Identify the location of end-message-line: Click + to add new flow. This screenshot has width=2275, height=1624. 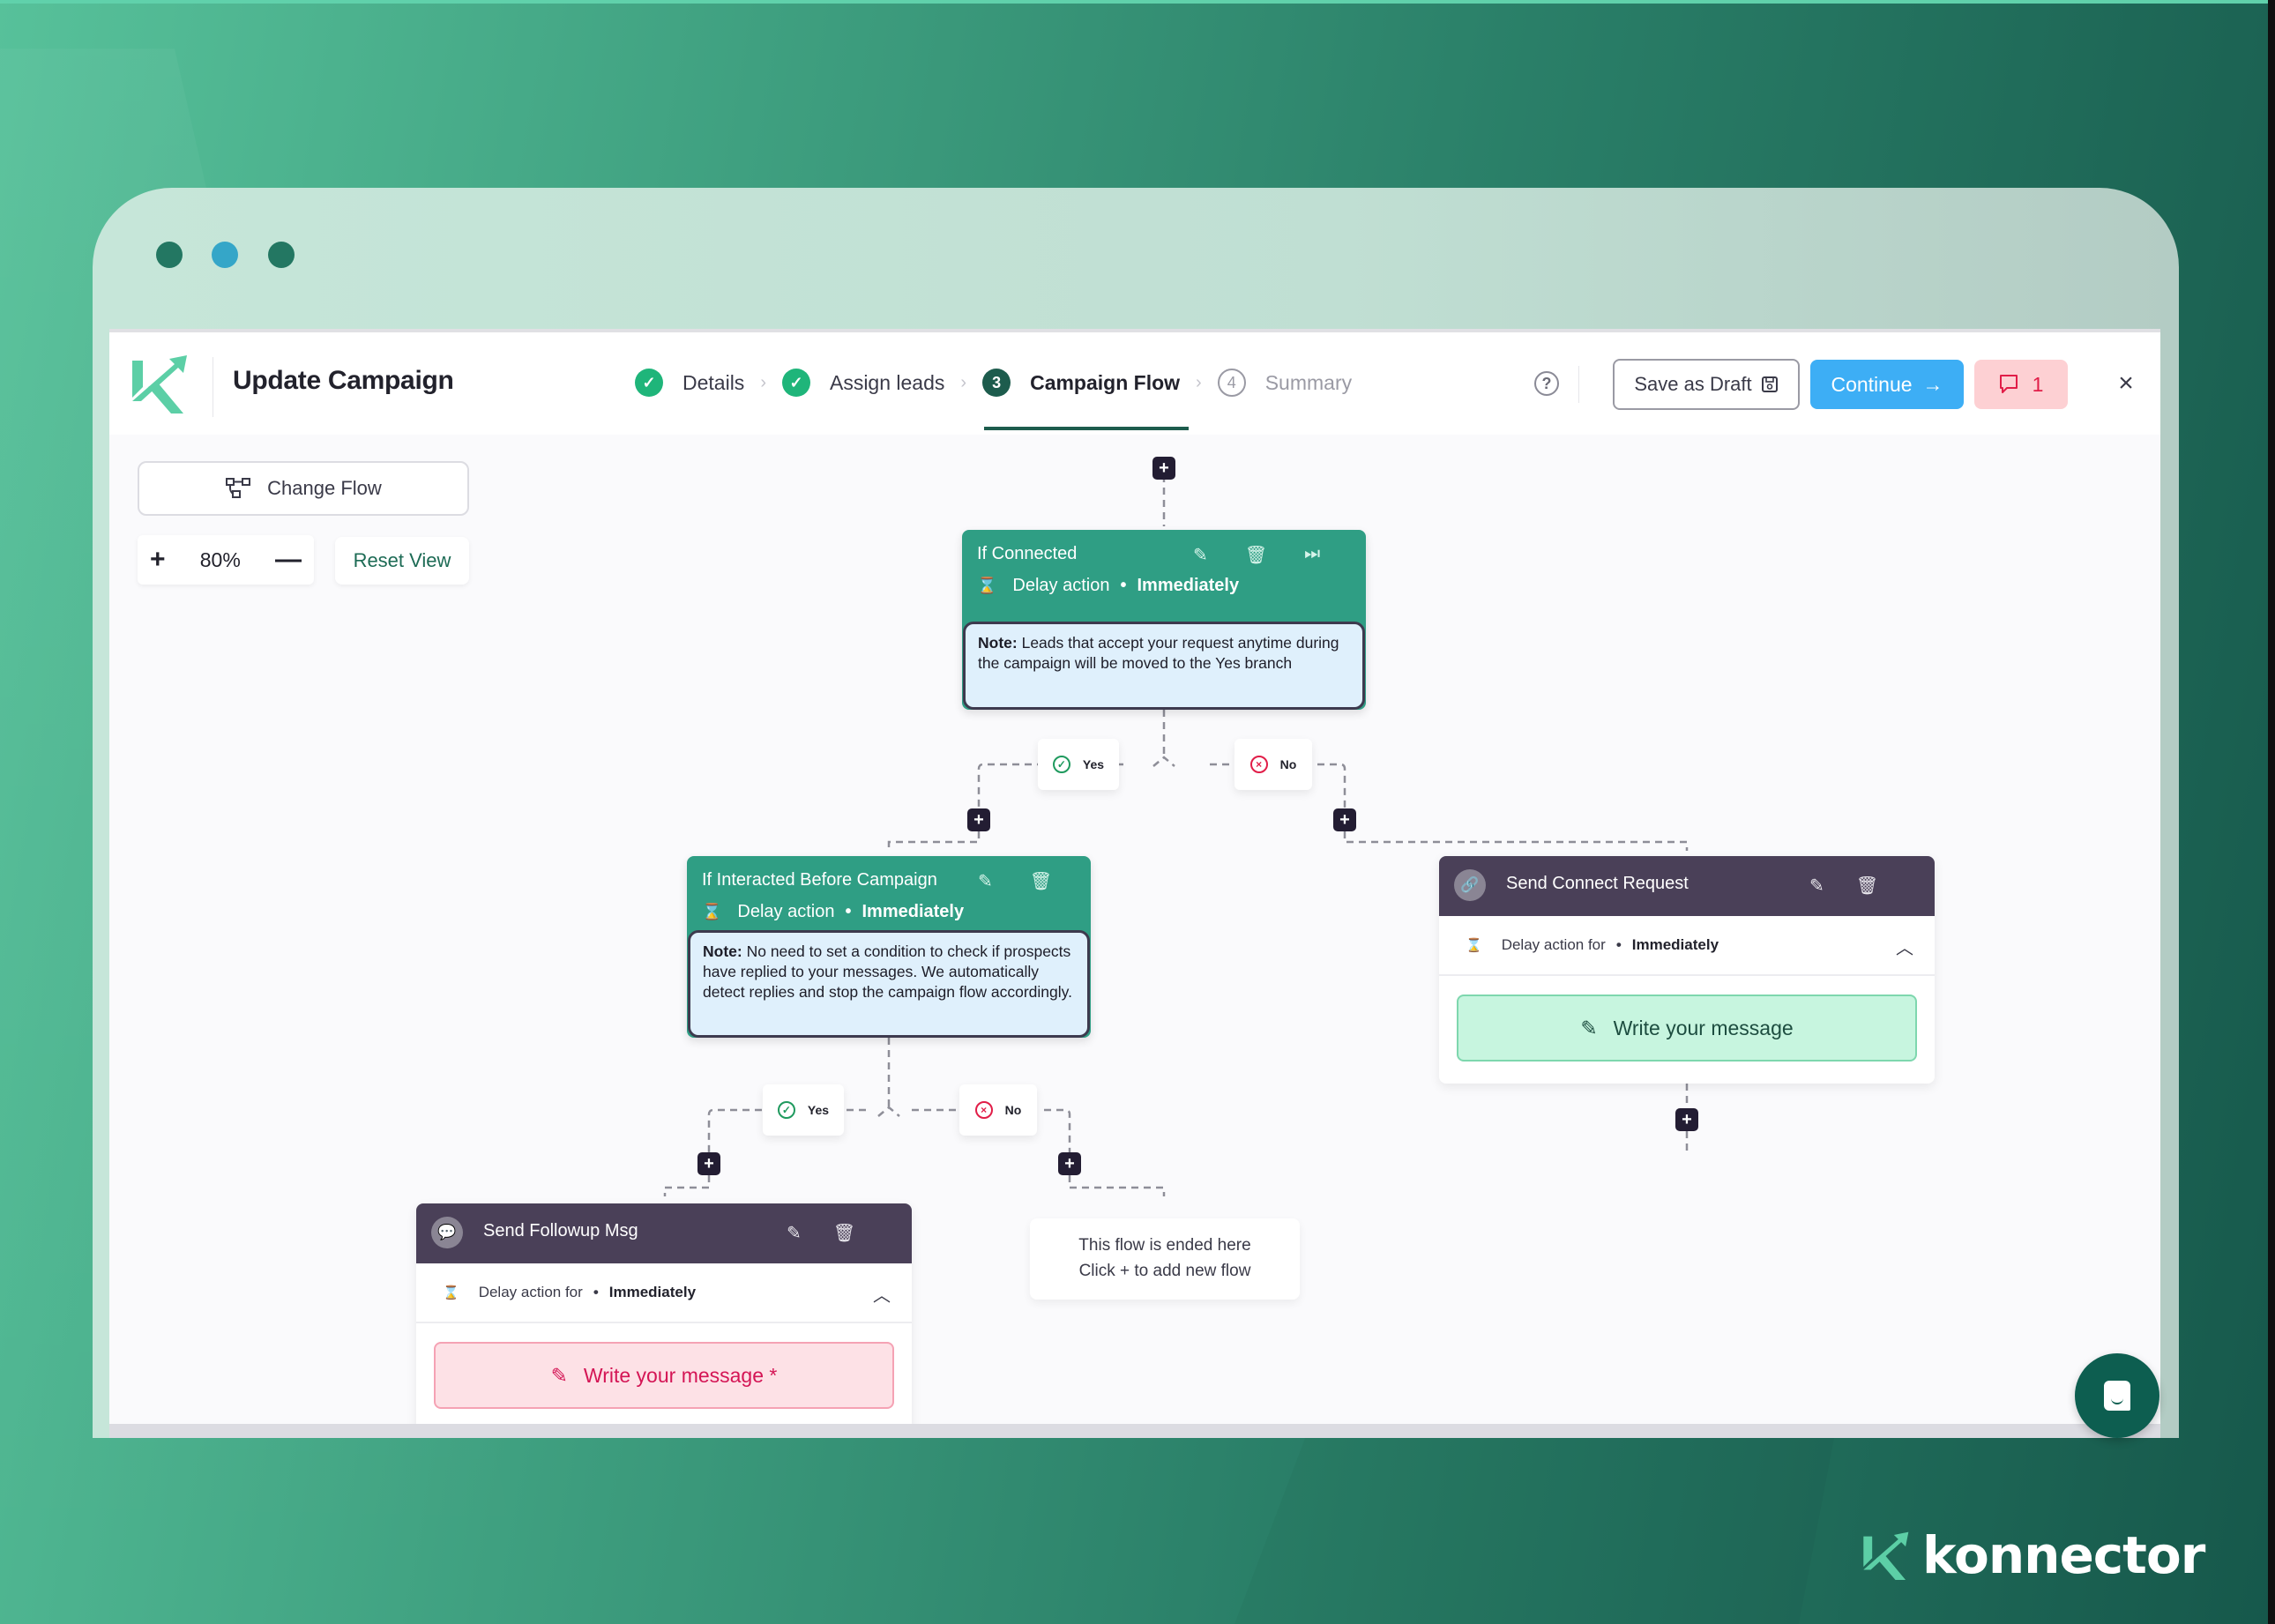
(1164, 1271).